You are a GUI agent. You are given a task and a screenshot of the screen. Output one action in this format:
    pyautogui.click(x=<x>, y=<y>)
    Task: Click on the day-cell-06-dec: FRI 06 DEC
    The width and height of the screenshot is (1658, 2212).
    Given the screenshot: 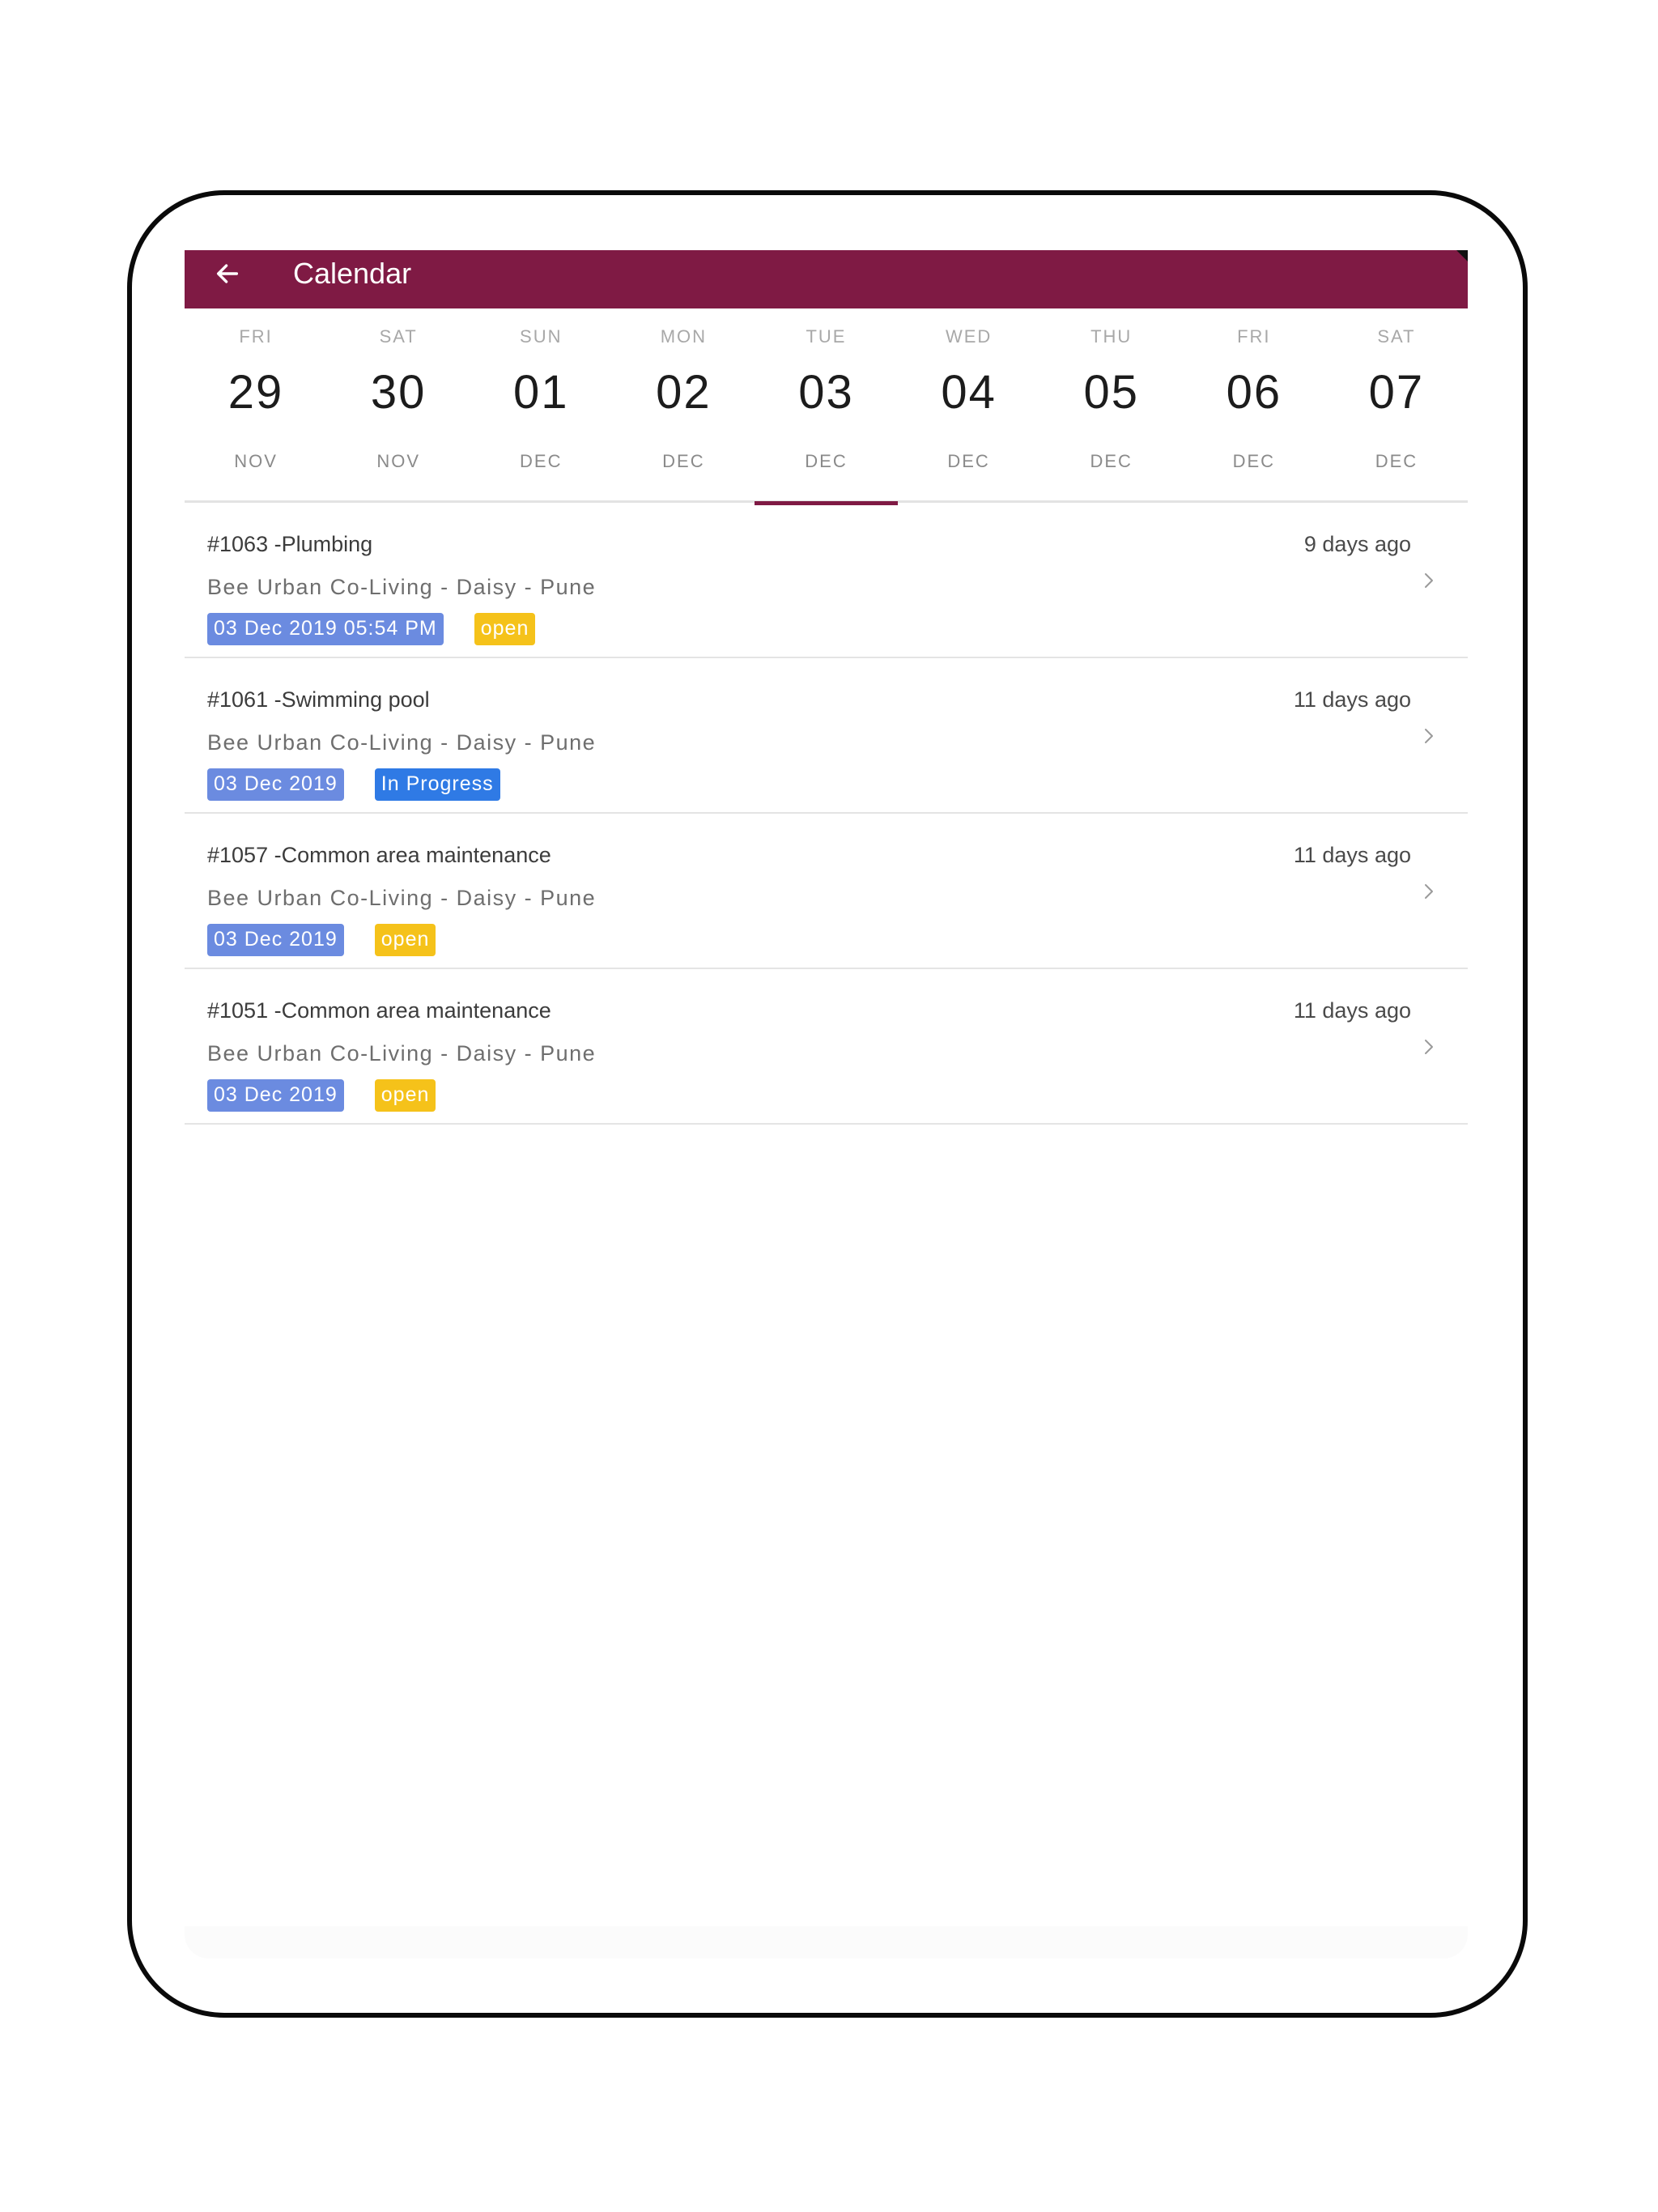 What is the action you would take?
    pyautogui.click(x=1254, y=406)
    